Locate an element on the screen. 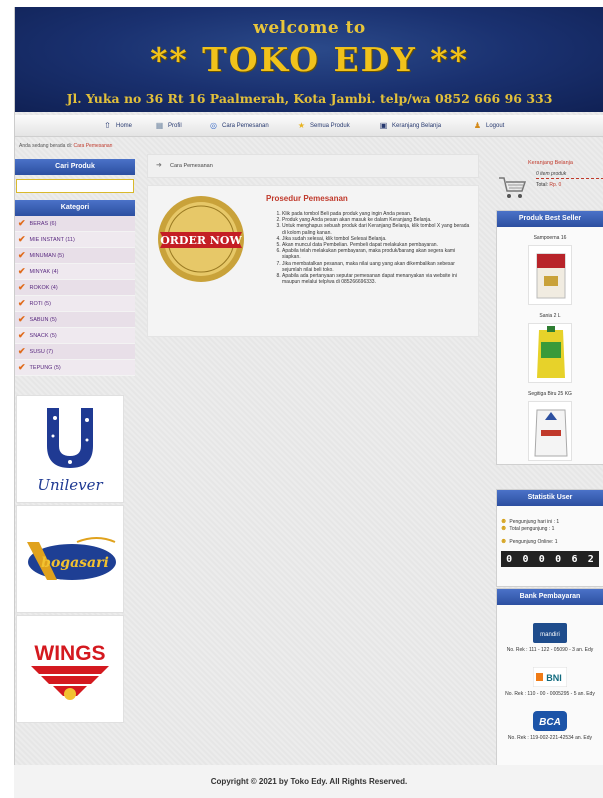 This screenshot has width=603, height=798. bca-logo-text: BCA is located at coordinates (550, 722).